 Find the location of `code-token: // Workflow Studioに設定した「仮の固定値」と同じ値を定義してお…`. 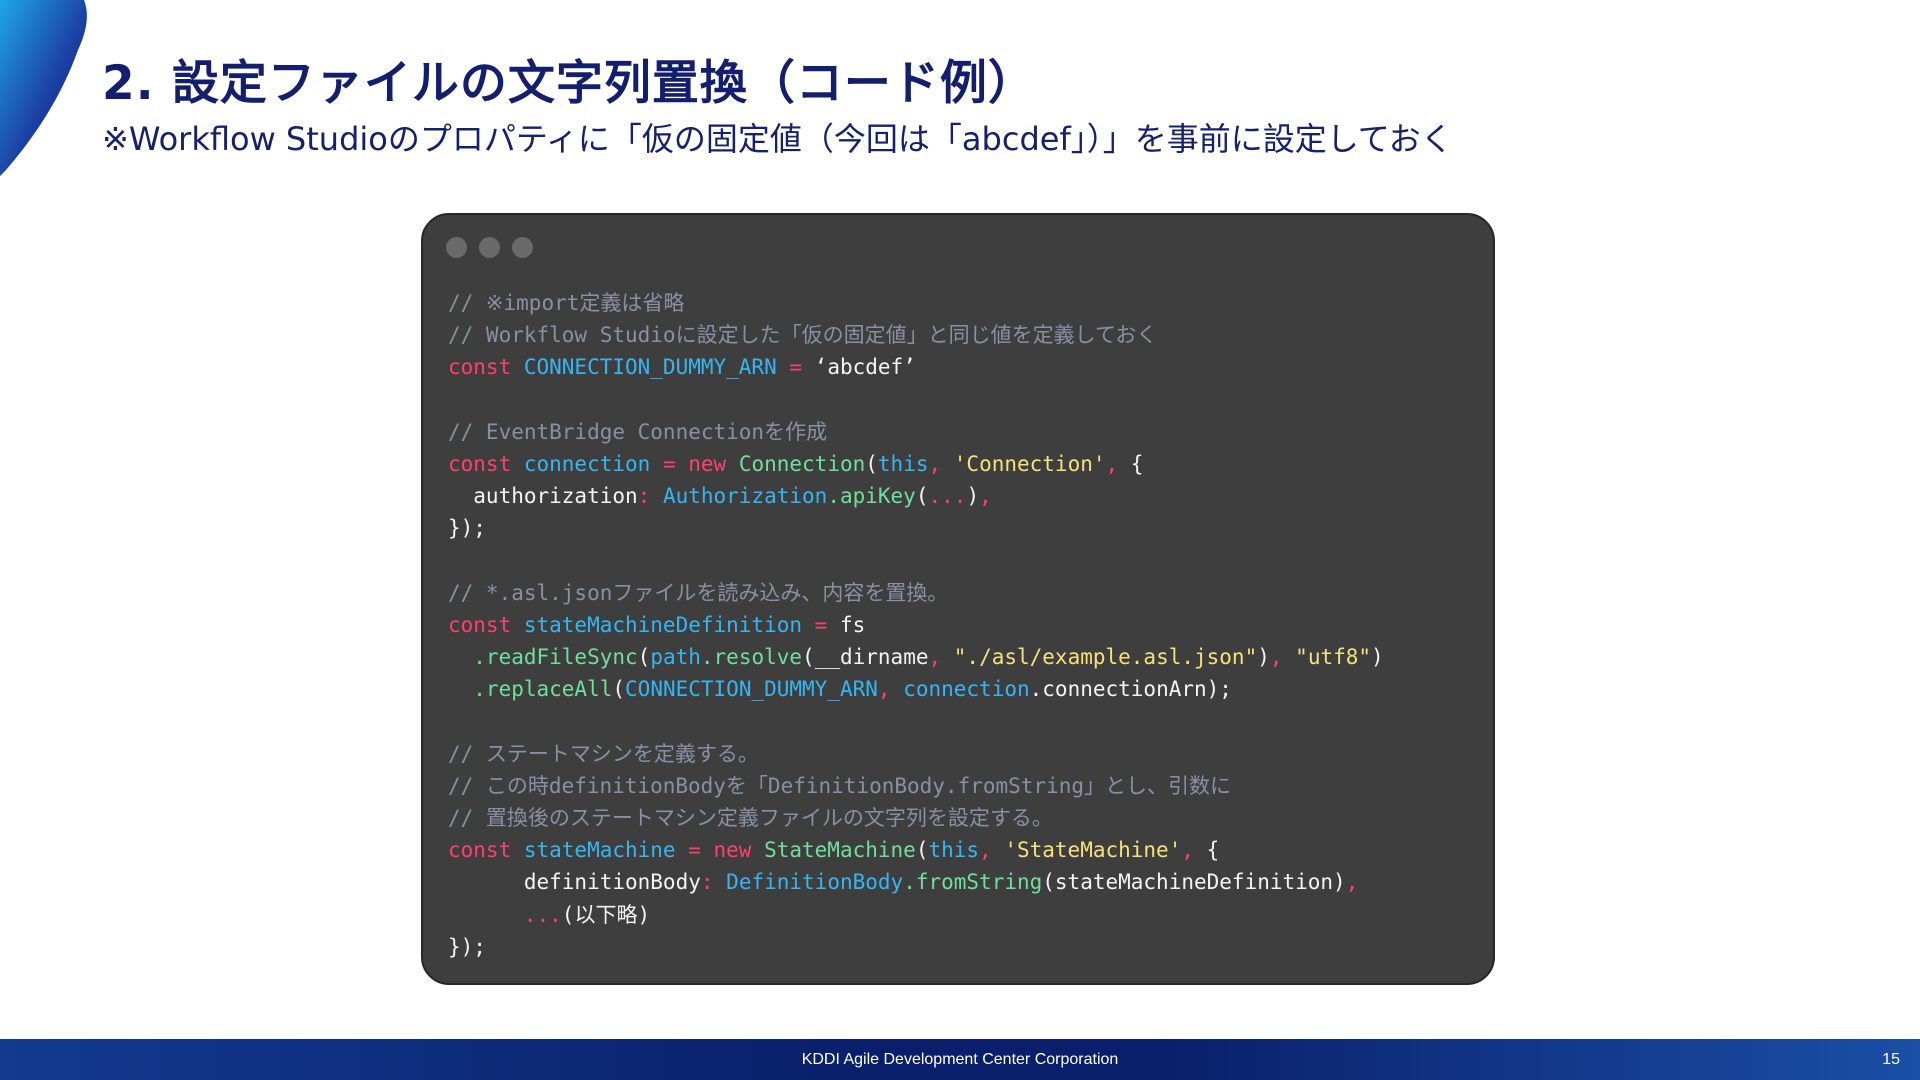

code-token: // Workflow Studioに設定した「仮の固定値」と同じ値を定義してお… is located at coordinates (803, 335).